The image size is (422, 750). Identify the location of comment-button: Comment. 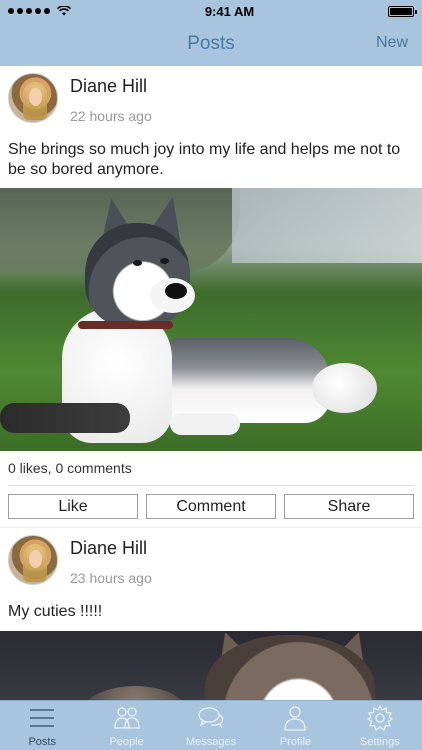
(211, 506).